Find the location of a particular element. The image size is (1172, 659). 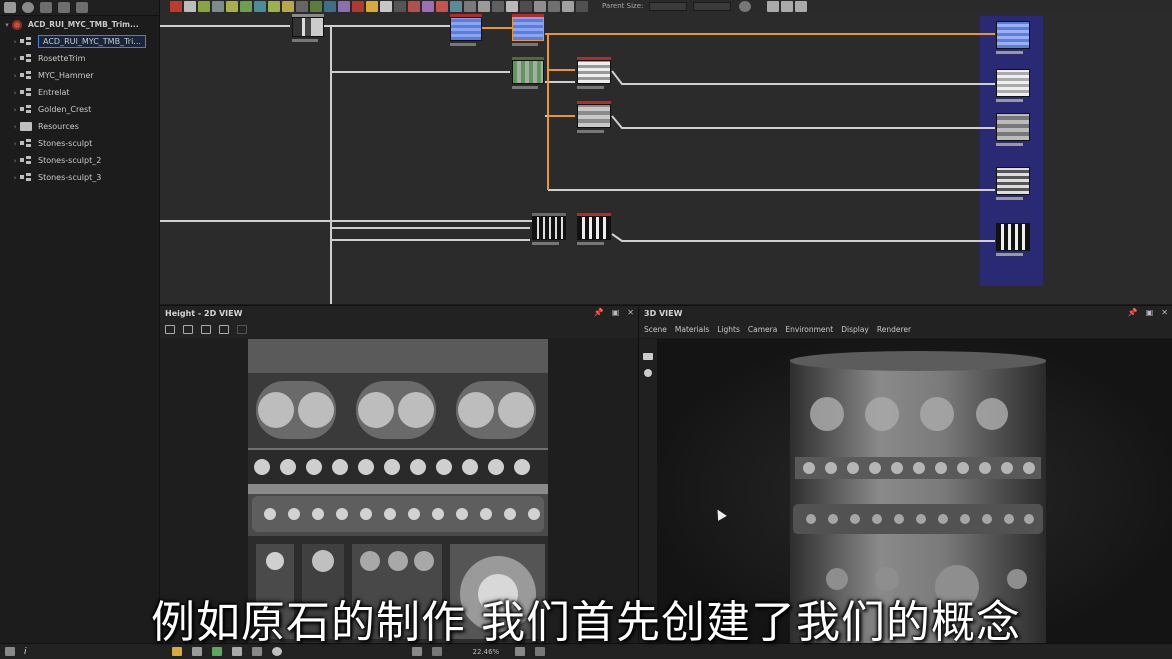

sphere-icon is located at coordinates (276, 651).